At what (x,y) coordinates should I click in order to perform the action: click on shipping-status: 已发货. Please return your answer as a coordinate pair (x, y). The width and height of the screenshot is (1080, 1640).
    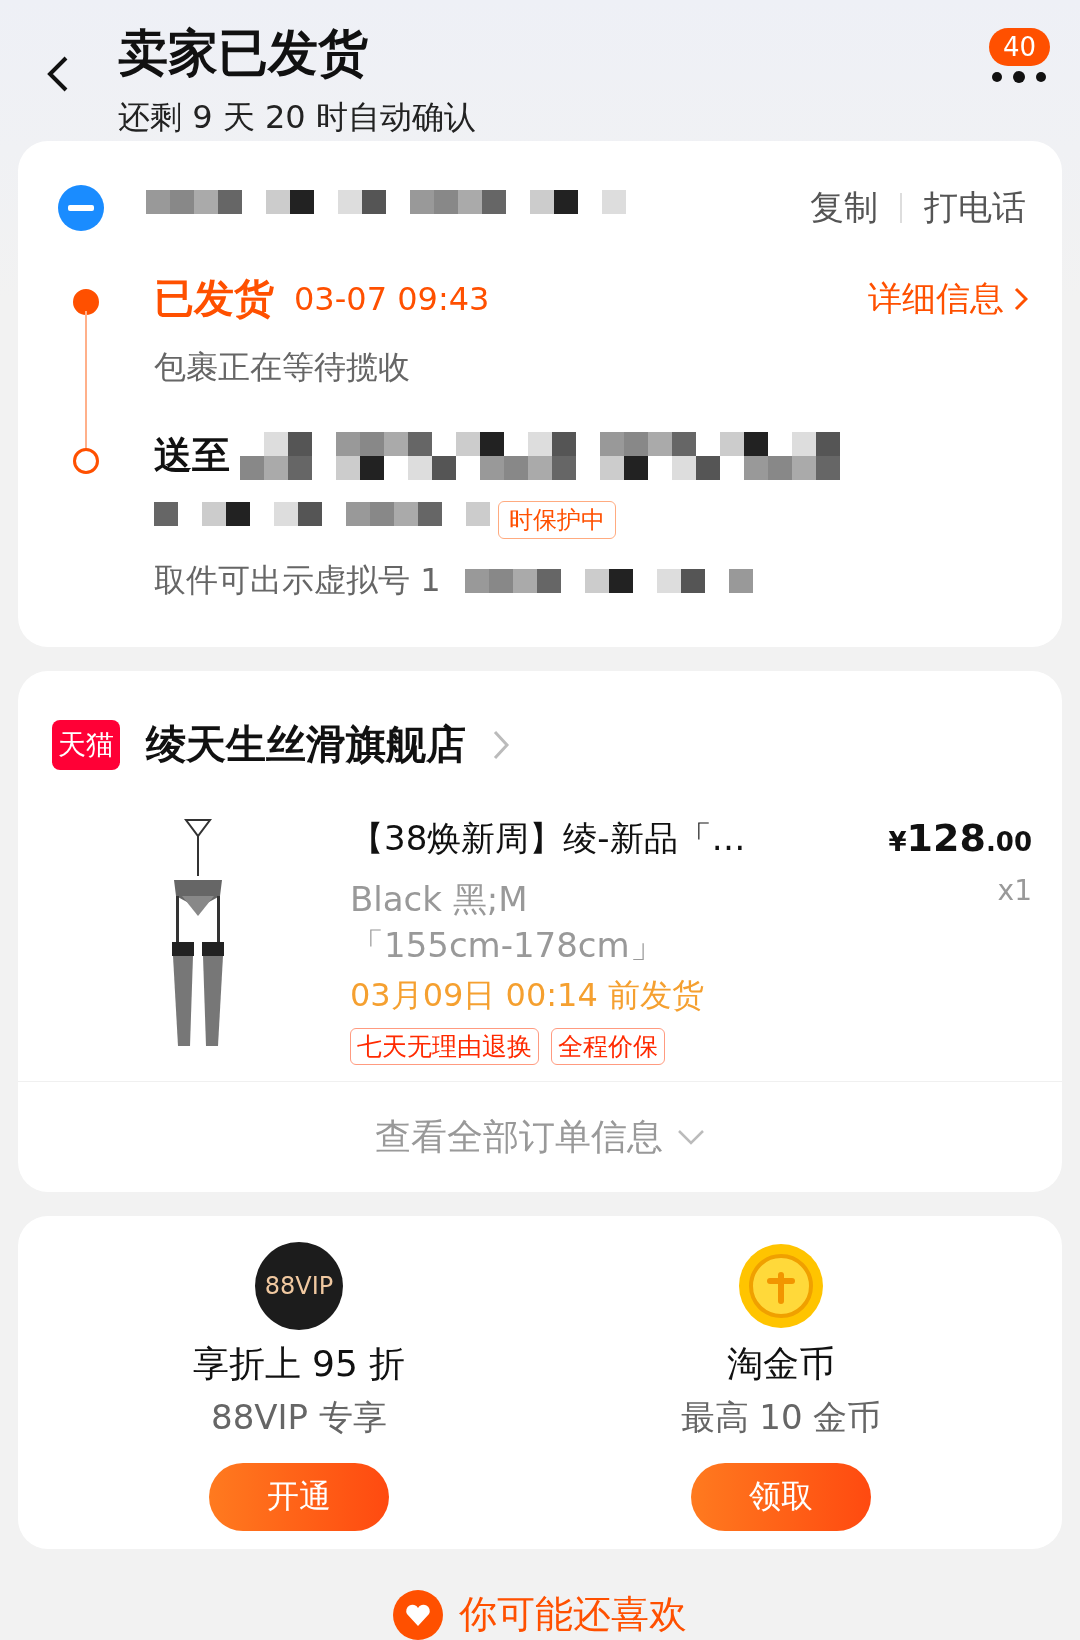
    Looking at the image, I should click on (214, 298).